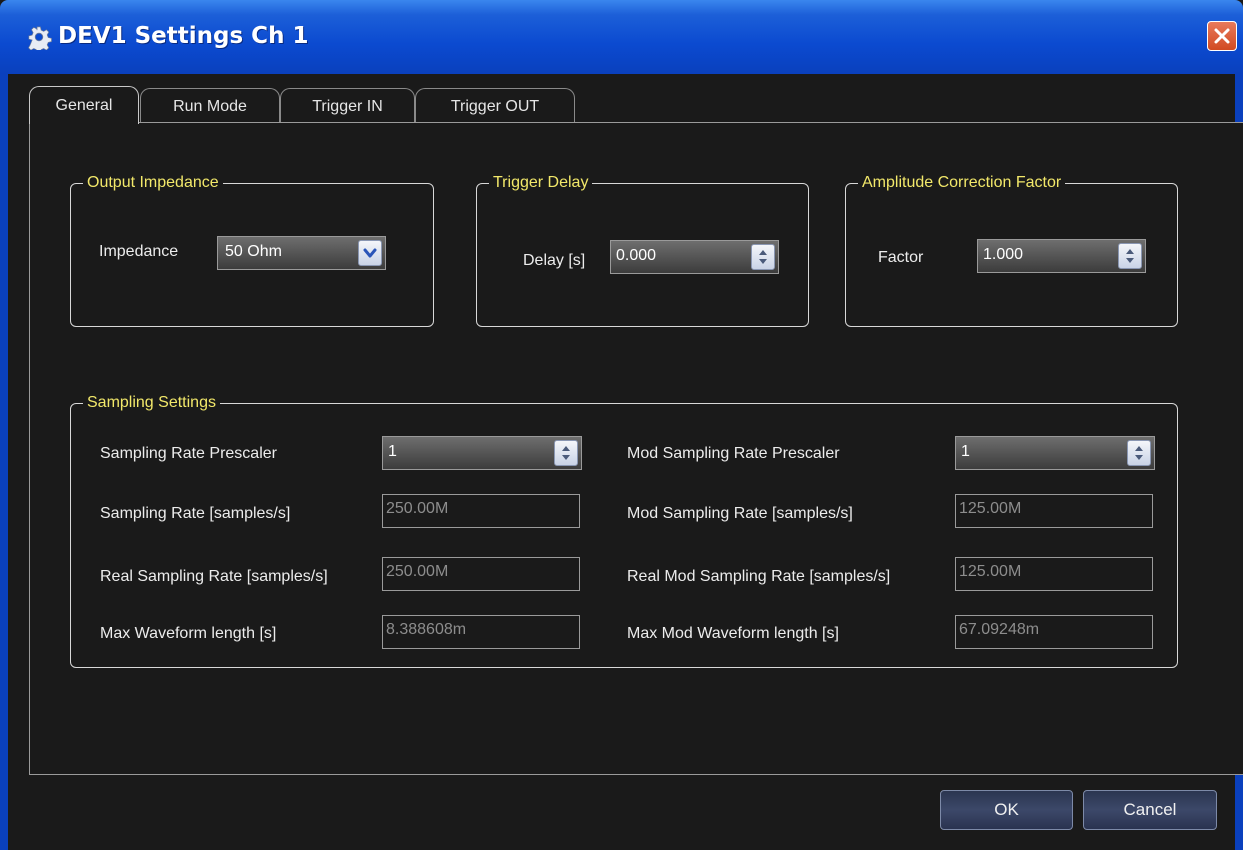 This screenshot has height=850, width=1243. Describe the element at coordinates (417, 571) in the screenshot. I see `real-sampling-rate-value: 250.00M` at that location.